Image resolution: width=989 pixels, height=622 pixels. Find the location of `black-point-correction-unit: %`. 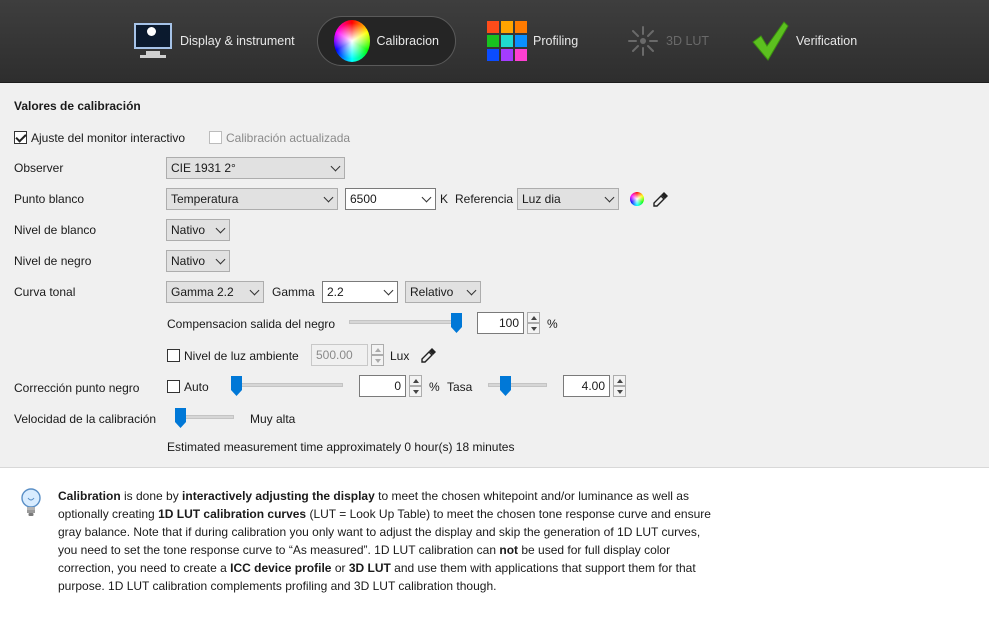

black-point-correction-unit: % is located at coordinates (434, 387).